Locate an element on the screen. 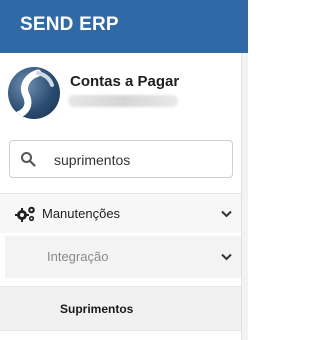 The width and height of the screenshot is (320, 340). company-logo-icon is located at coordinates (34, 93).